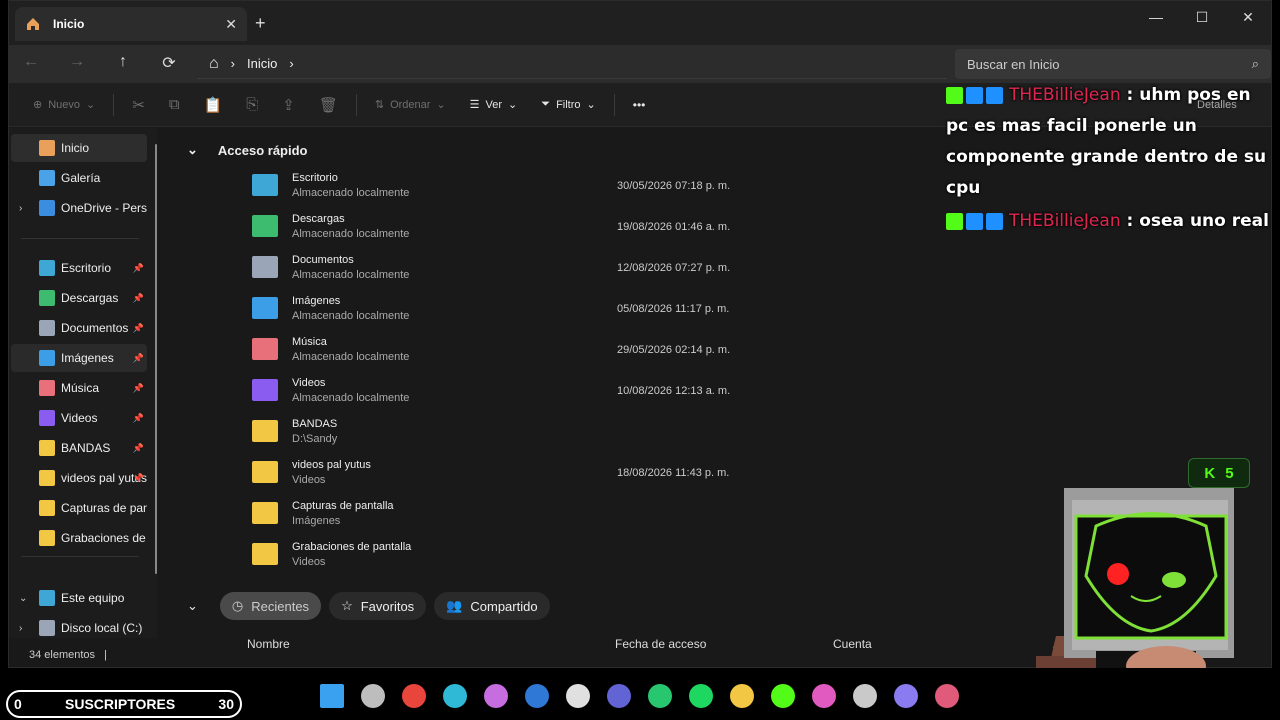 The height and width of the screenshot is (720, 1280). Describe the element at coordinates (79, 598) in the screenshot. I see `sidebar-item: ⌄ Este equipo` at that location.